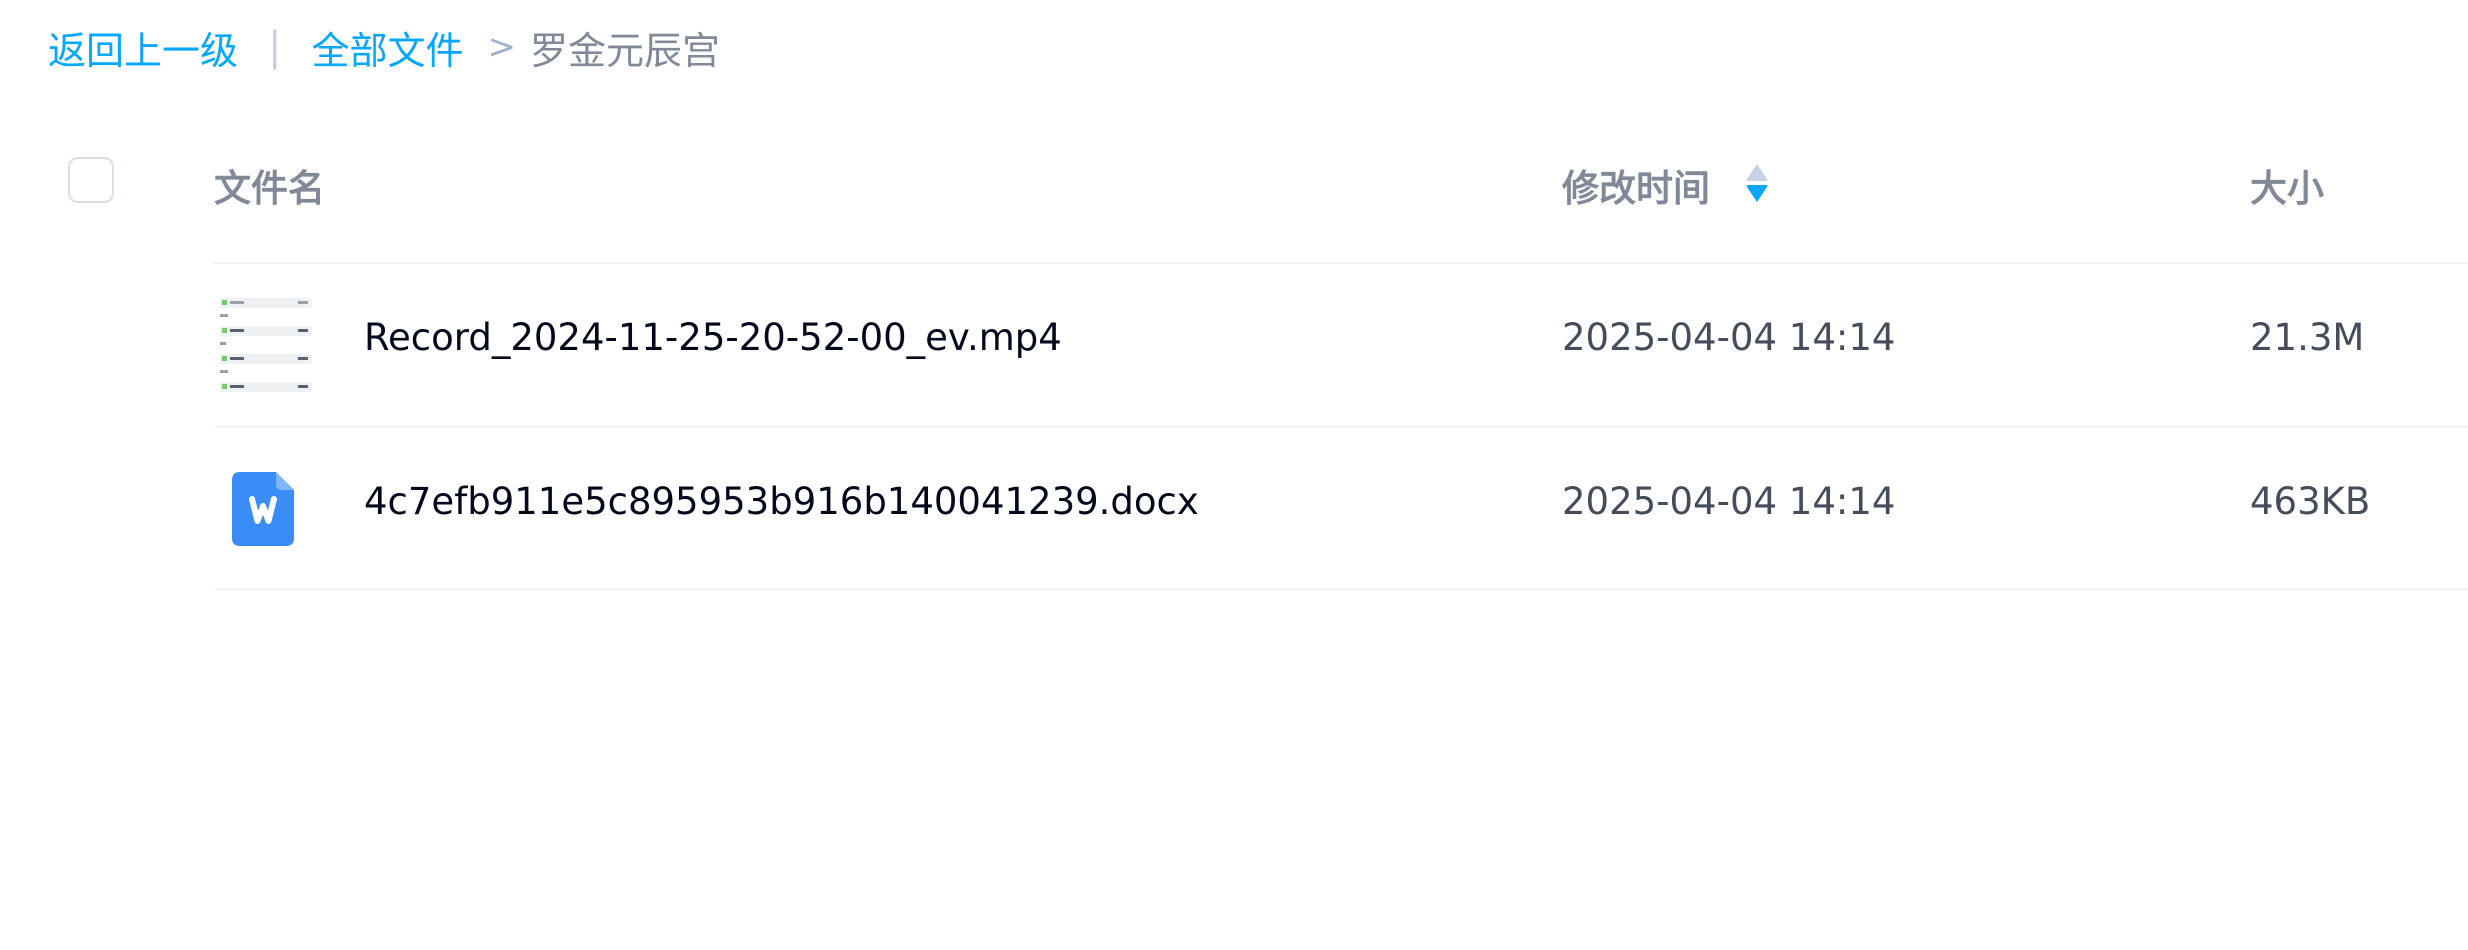  What do you see at coordinates (713, 337) in the screenshot?
I see `file-name-link: Record_2024-11-25-20-52-00_ev.mp4` at bounding box center [713, 337].